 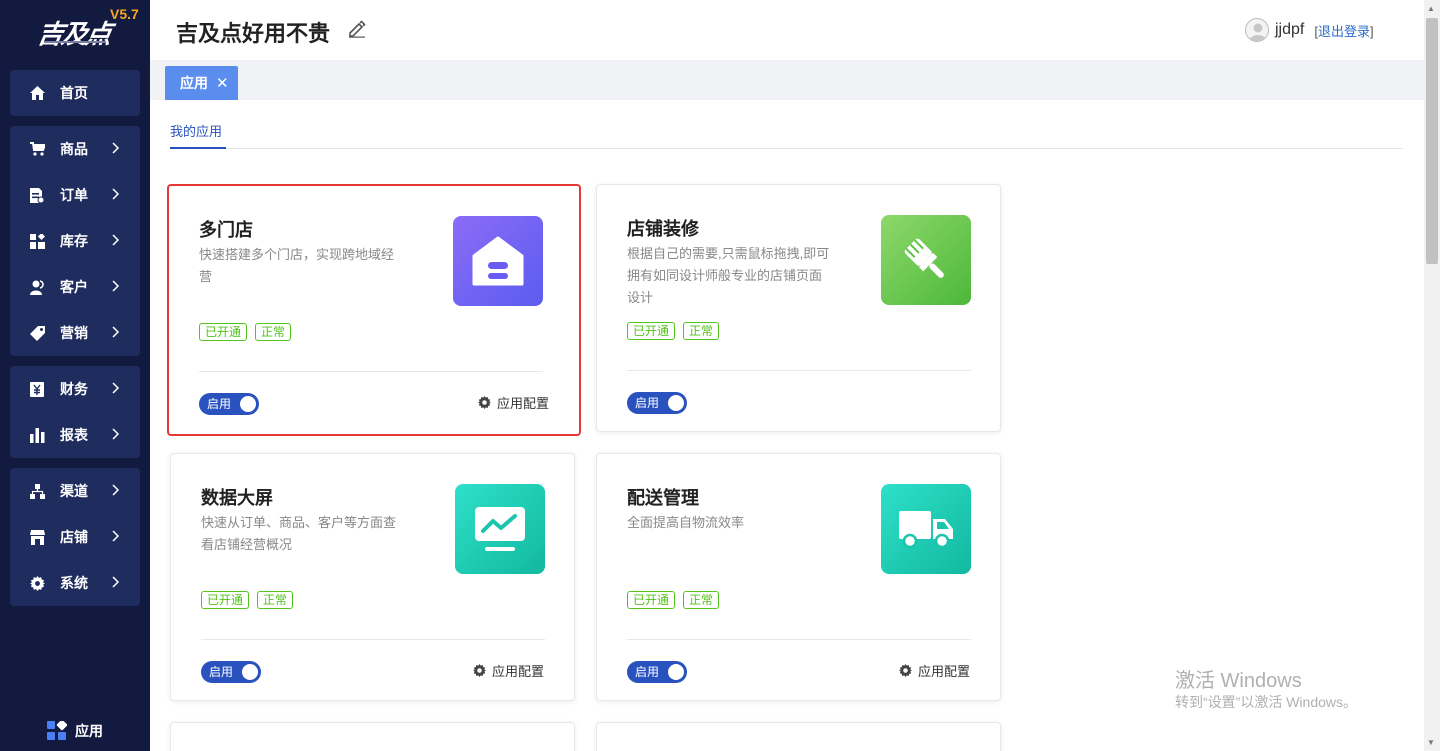 What do you see at coordinates (1431, 742) in the screenshot?
I see `scroll-down-arrow-icon: ▼` at bounding box center [1431, 742].